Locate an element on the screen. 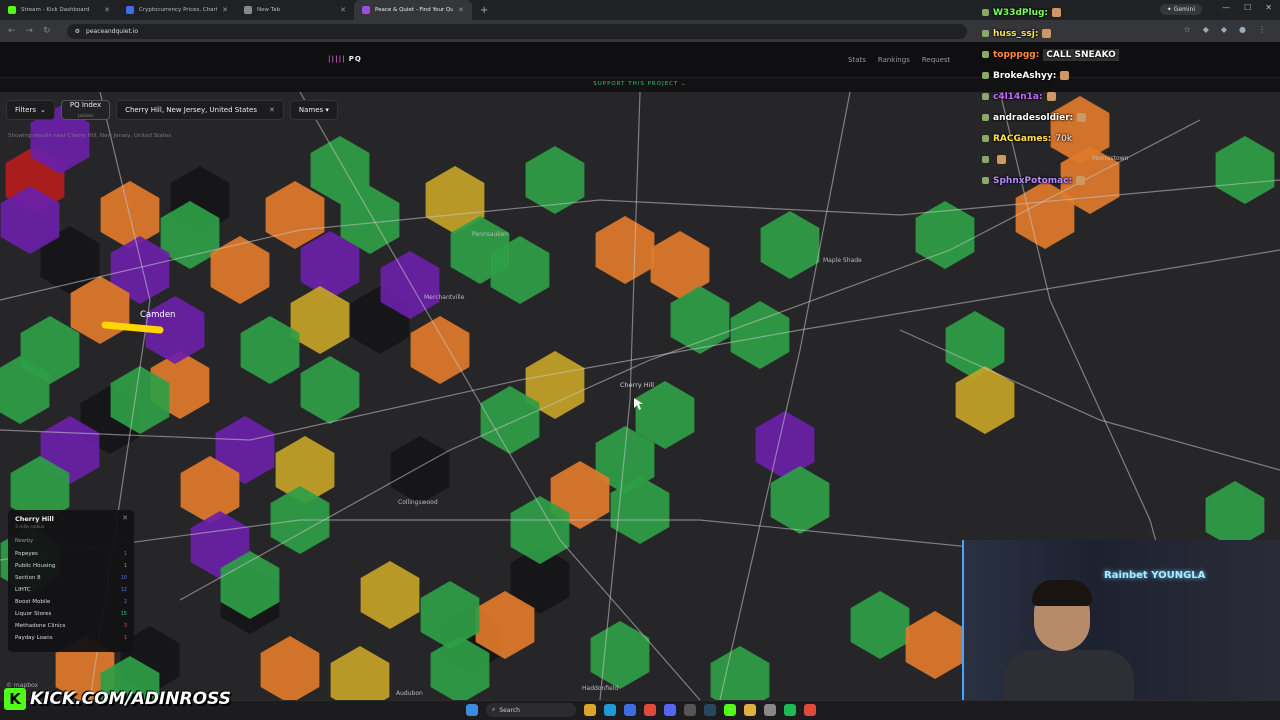 The height and width of the screenshot is (720, 1280). extension-icons: ☆ ◆ ◆ ● ⋮ is located at coordinates (1225, 29).